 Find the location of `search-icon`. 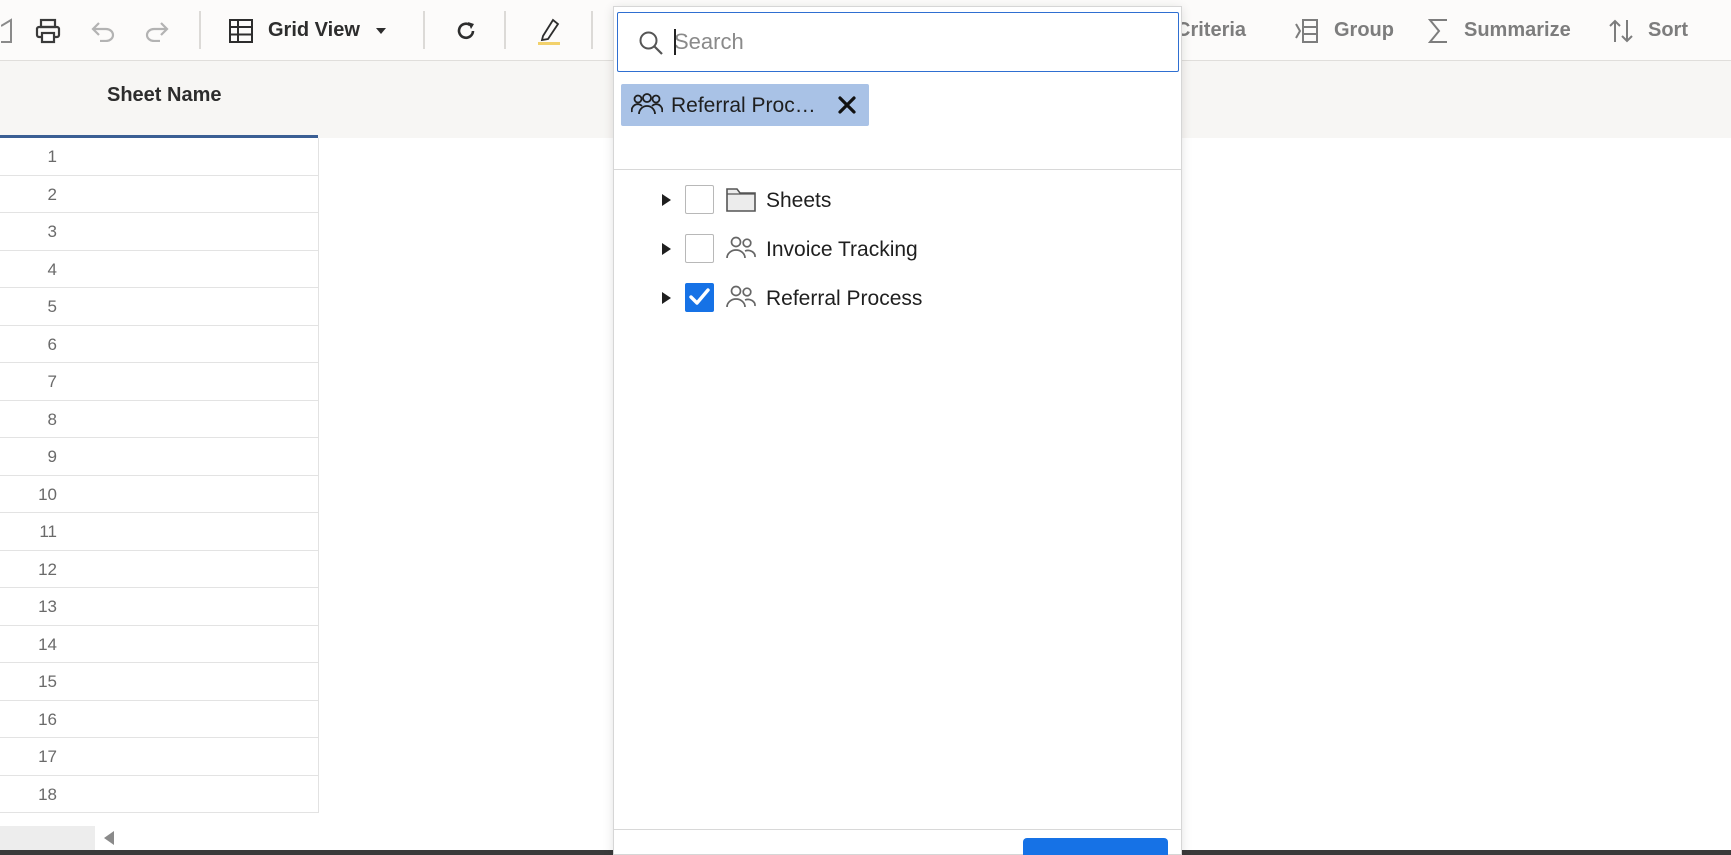

search-icon is located at coordinates (651, 43).